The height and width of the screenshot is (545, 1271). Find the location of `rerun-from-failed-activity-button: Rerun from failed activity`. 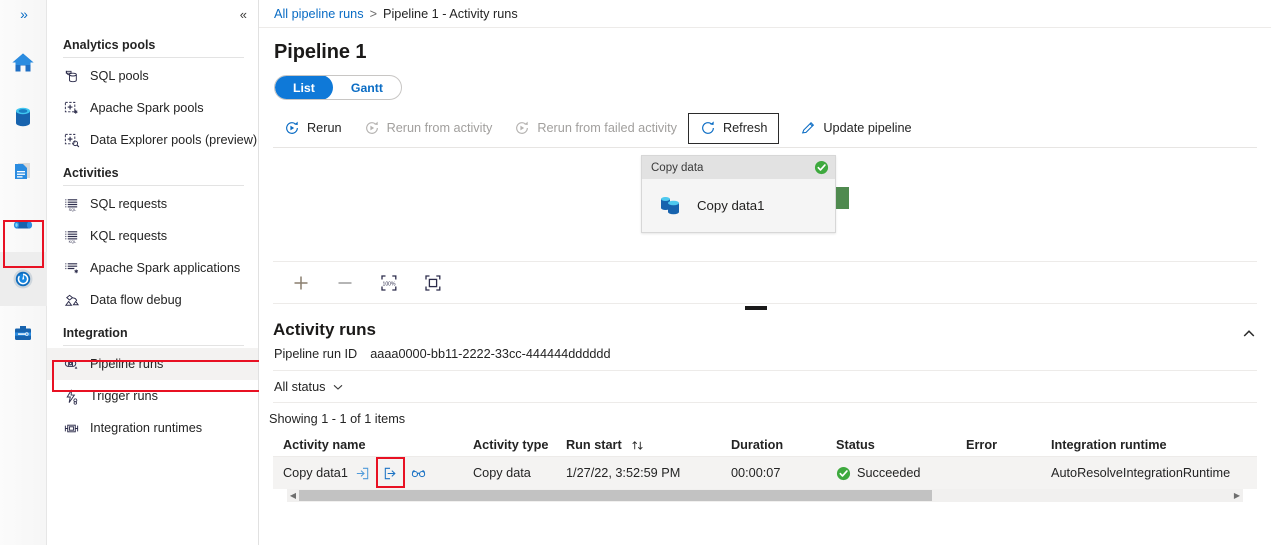

rerun-from-failed-activity-button: Rerun from failed activity is located at coordinates (595, 128).